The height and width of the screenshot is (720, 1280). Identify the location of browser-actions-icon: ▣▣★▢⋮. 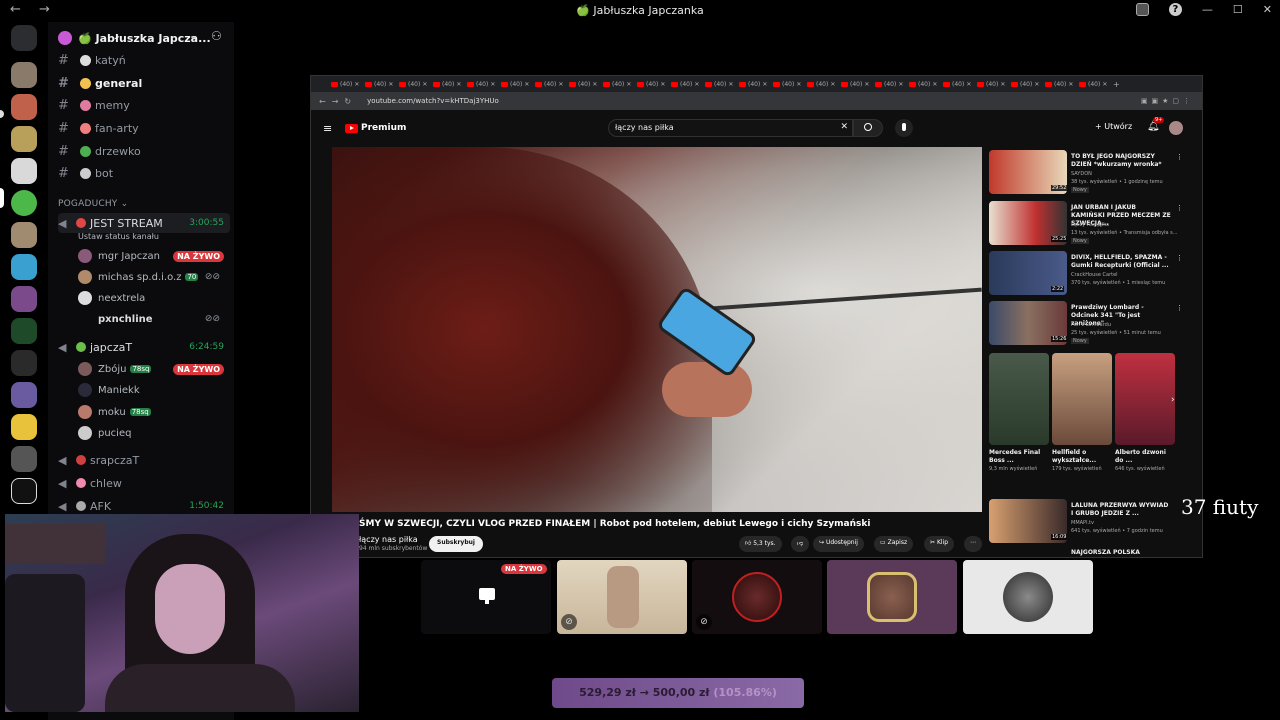
(1167, 101).